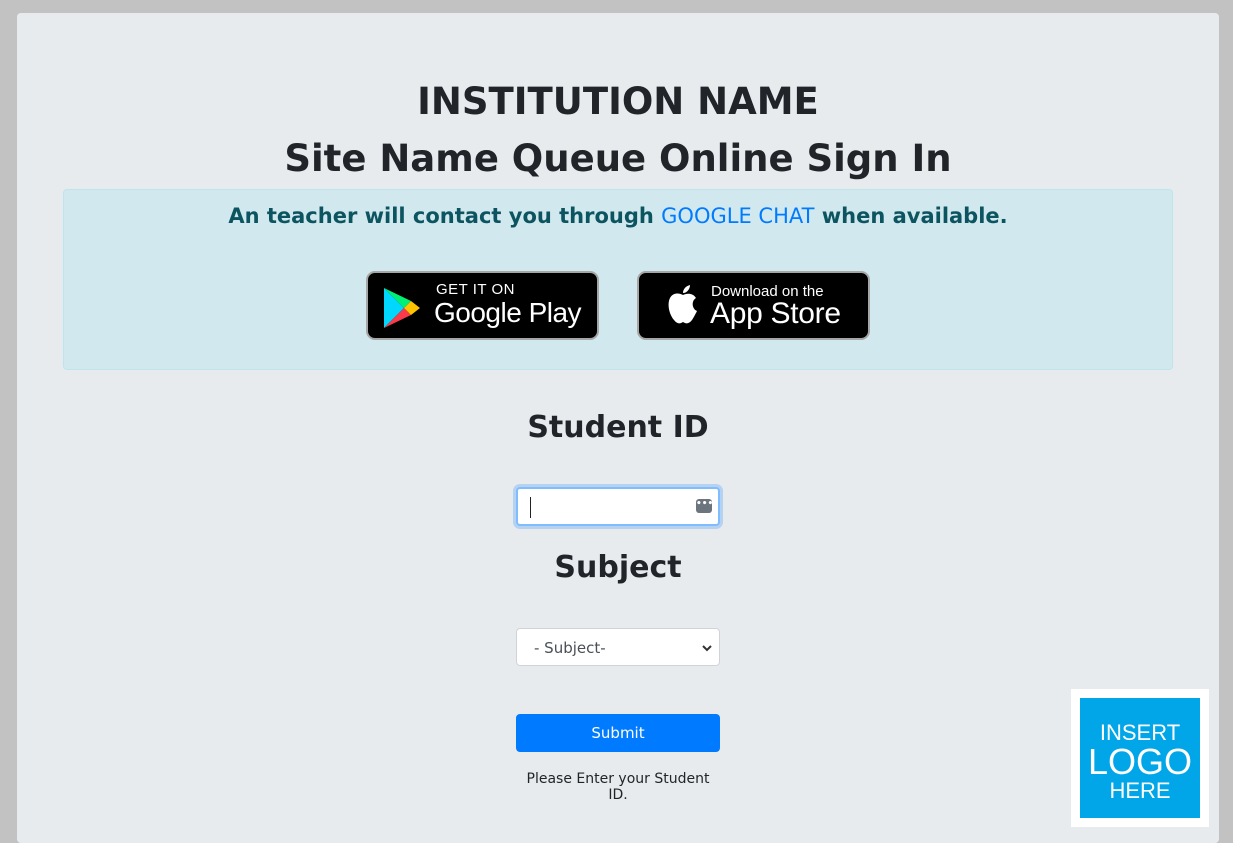 This screenshot has width=1233, height=843. I want to click on logo: INSERT LOGO HERE, so click(1140, 758).